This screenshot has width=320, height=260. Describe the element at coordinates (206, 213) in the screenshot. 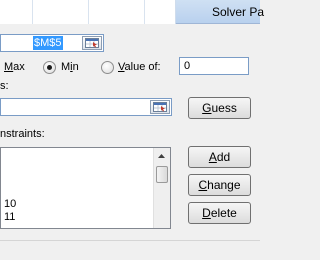

I see `delete-mnemonic: D` at that location.